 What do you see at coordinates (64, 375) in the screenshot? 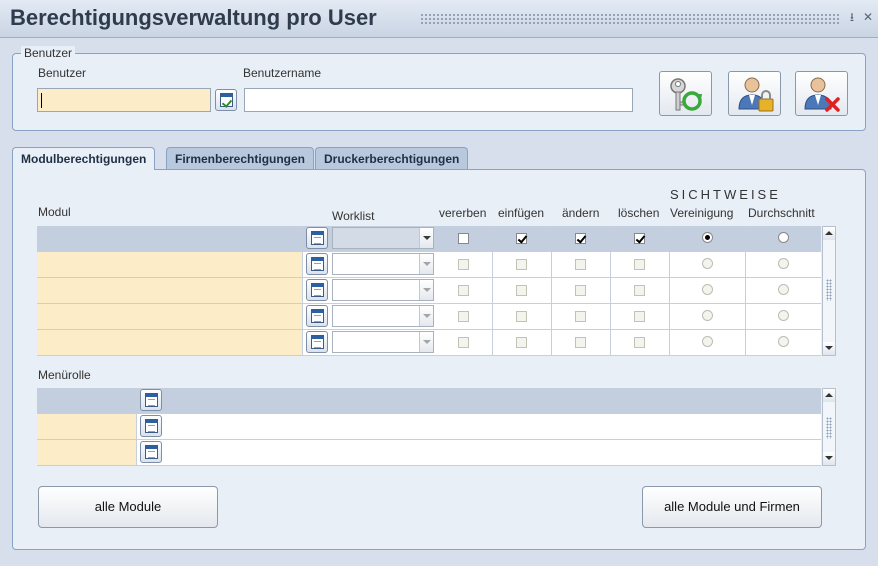
I see `menurolle-label: Menürolle` at bounding box center [64, 375].